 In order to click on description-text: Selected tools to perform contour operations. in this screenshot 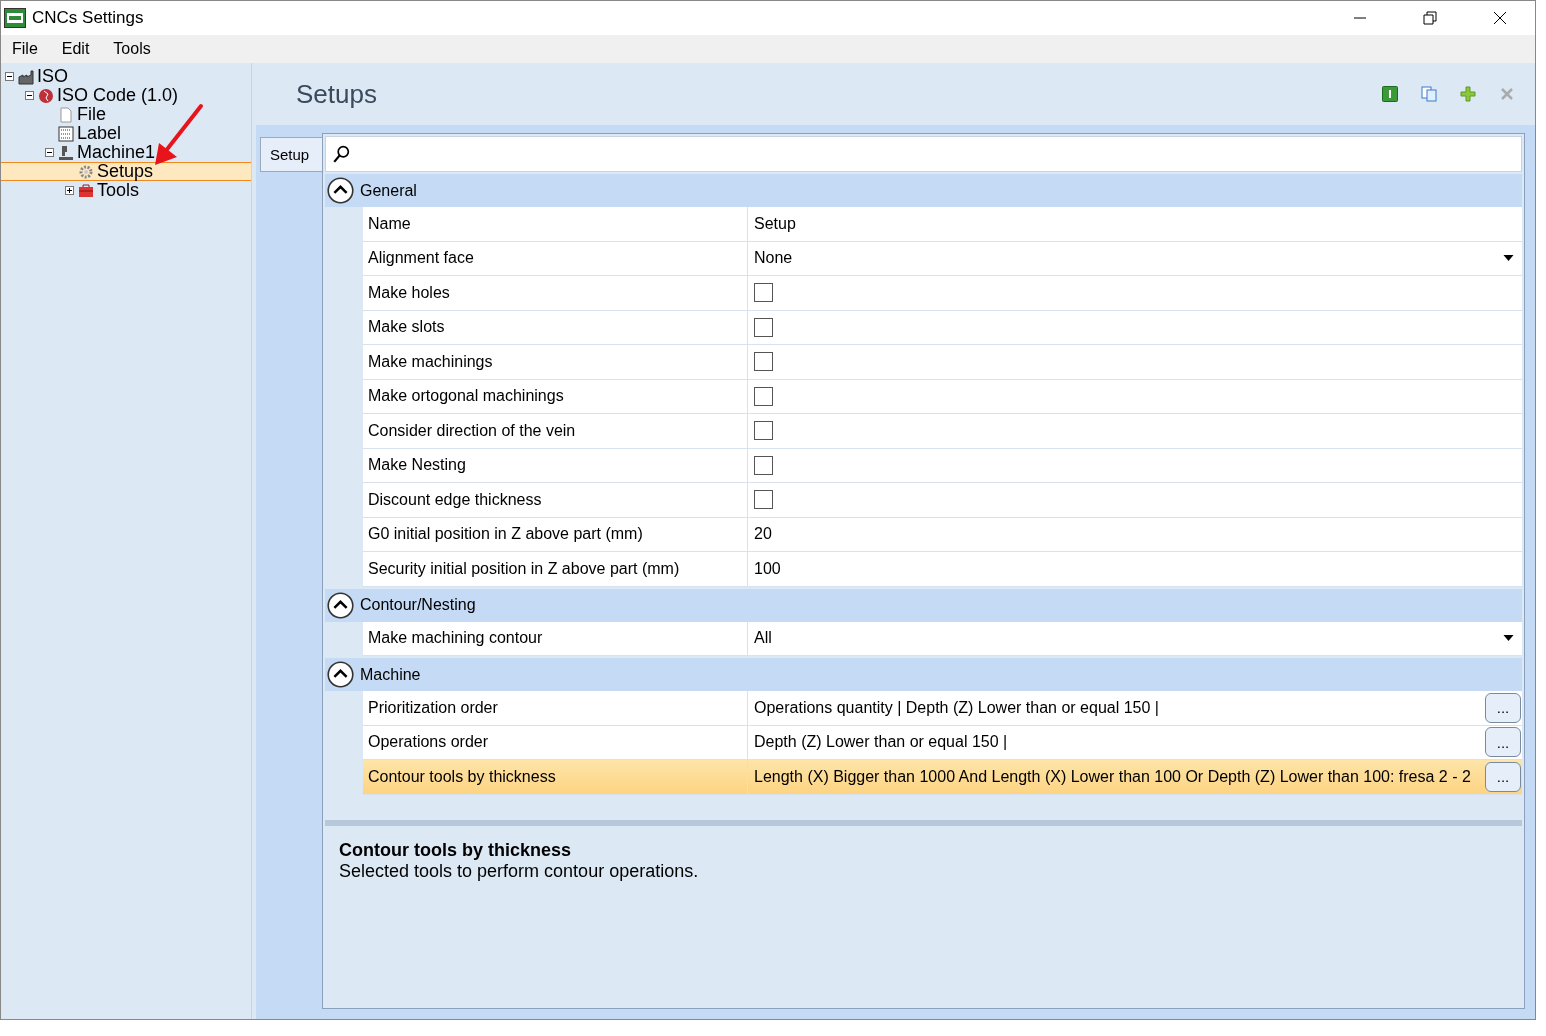, I will do `click(519, 871)`.